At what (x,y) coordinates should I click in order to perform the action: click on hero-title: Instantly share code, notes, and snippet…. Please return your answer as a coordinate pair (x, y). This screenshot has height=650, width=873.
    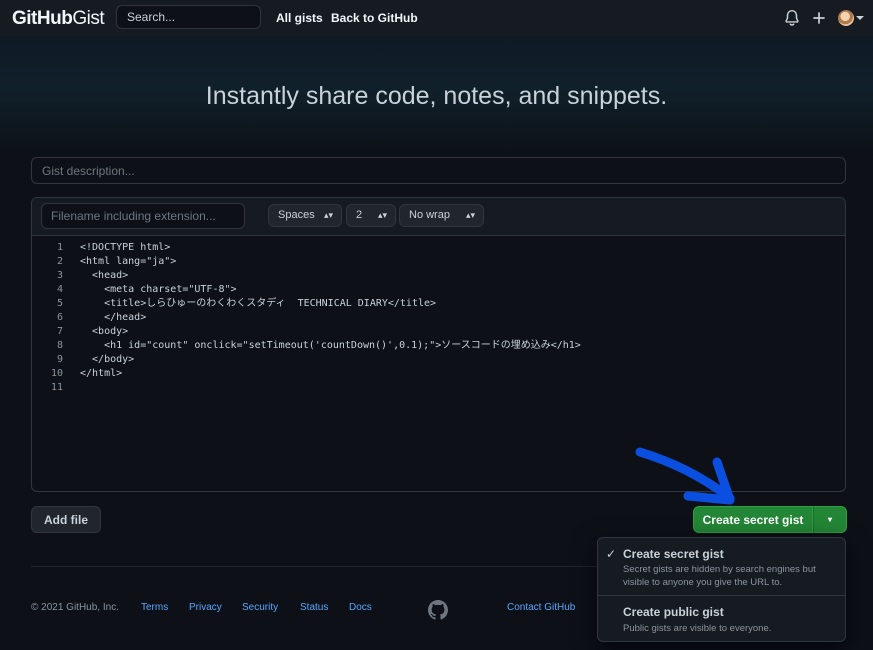
    Looking at the image, I should click on (436, 96).